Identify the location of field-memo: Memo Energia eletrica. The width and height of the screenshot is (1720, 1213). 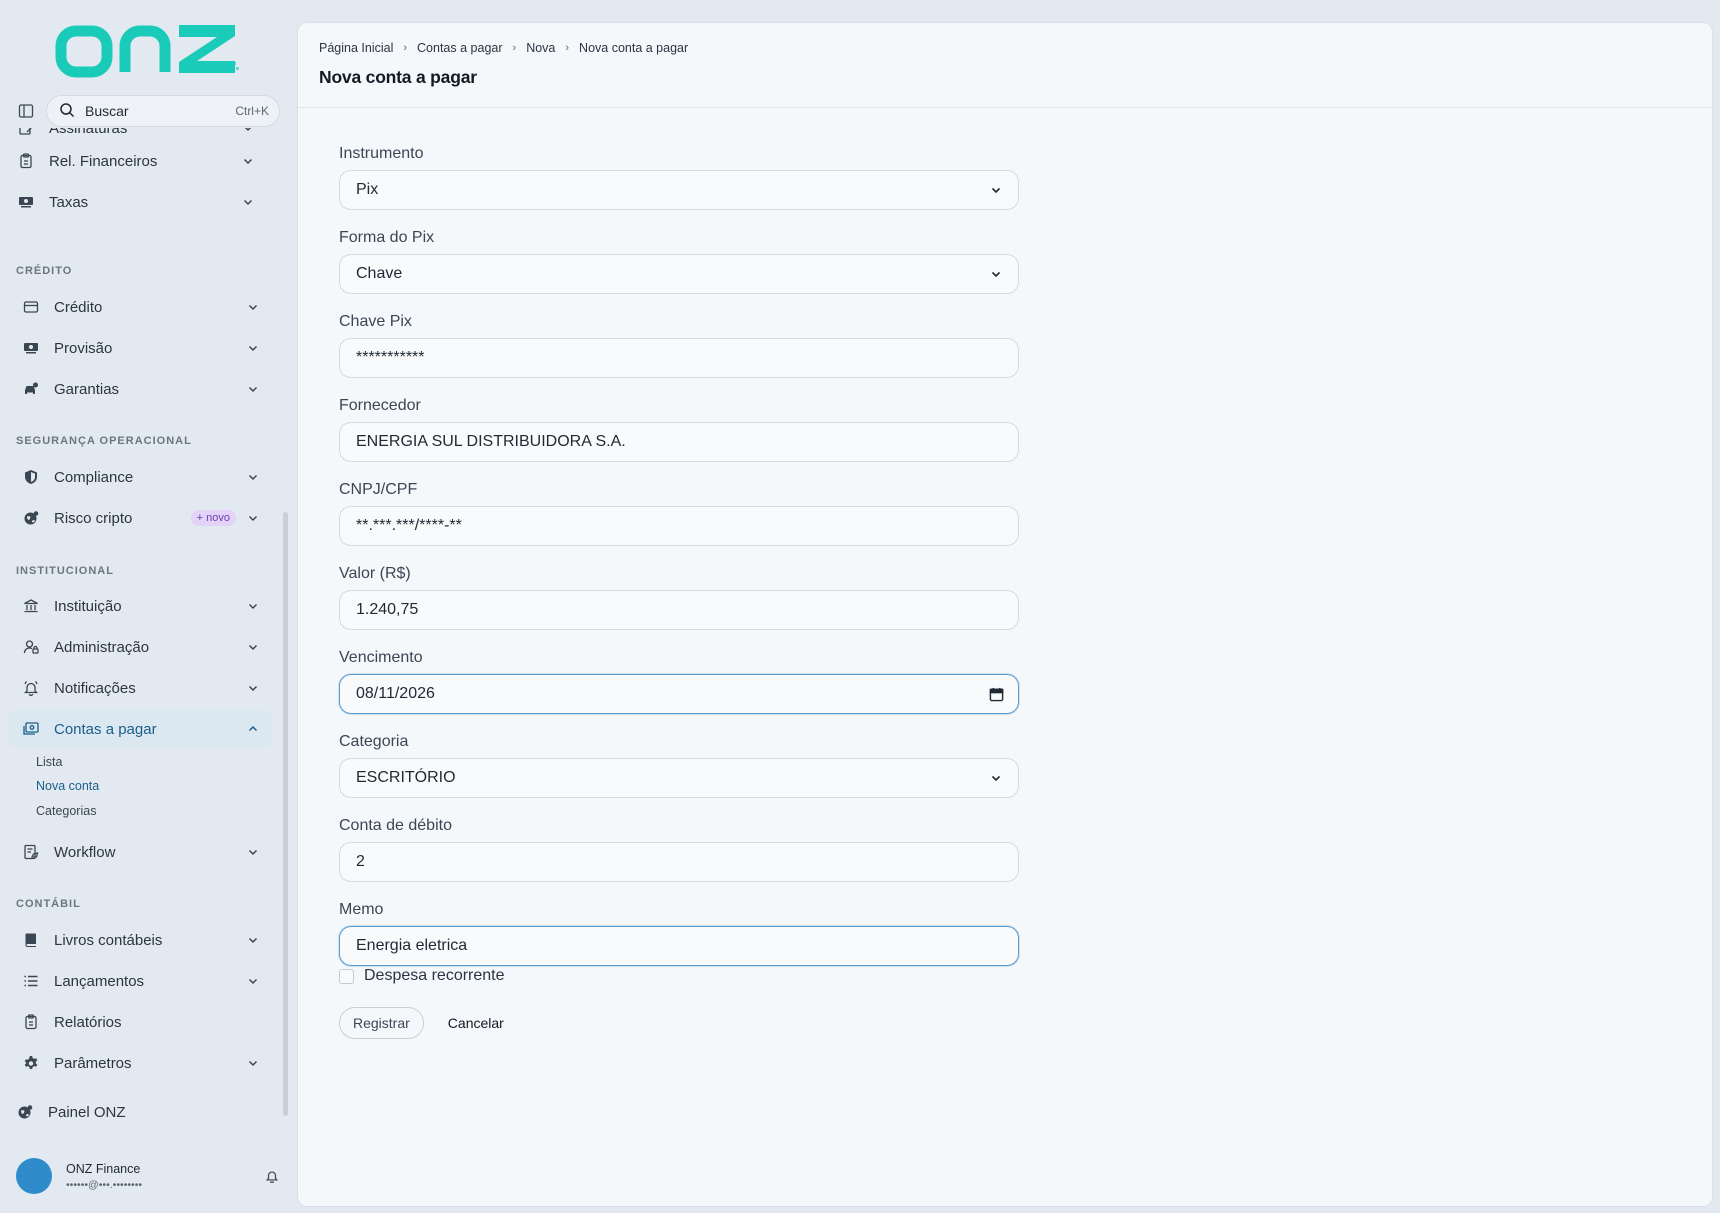
(679, 933).